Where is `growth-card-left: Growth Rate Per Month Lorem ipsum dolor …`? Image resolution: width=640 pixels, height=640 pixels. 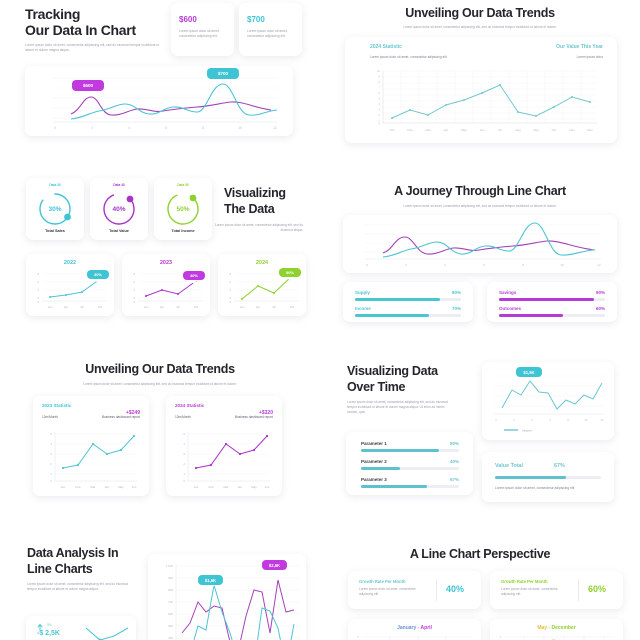 growth-card-left: Growth Rate Per Month Lorem ipsum dolor … is located at coordinates (414, 590).